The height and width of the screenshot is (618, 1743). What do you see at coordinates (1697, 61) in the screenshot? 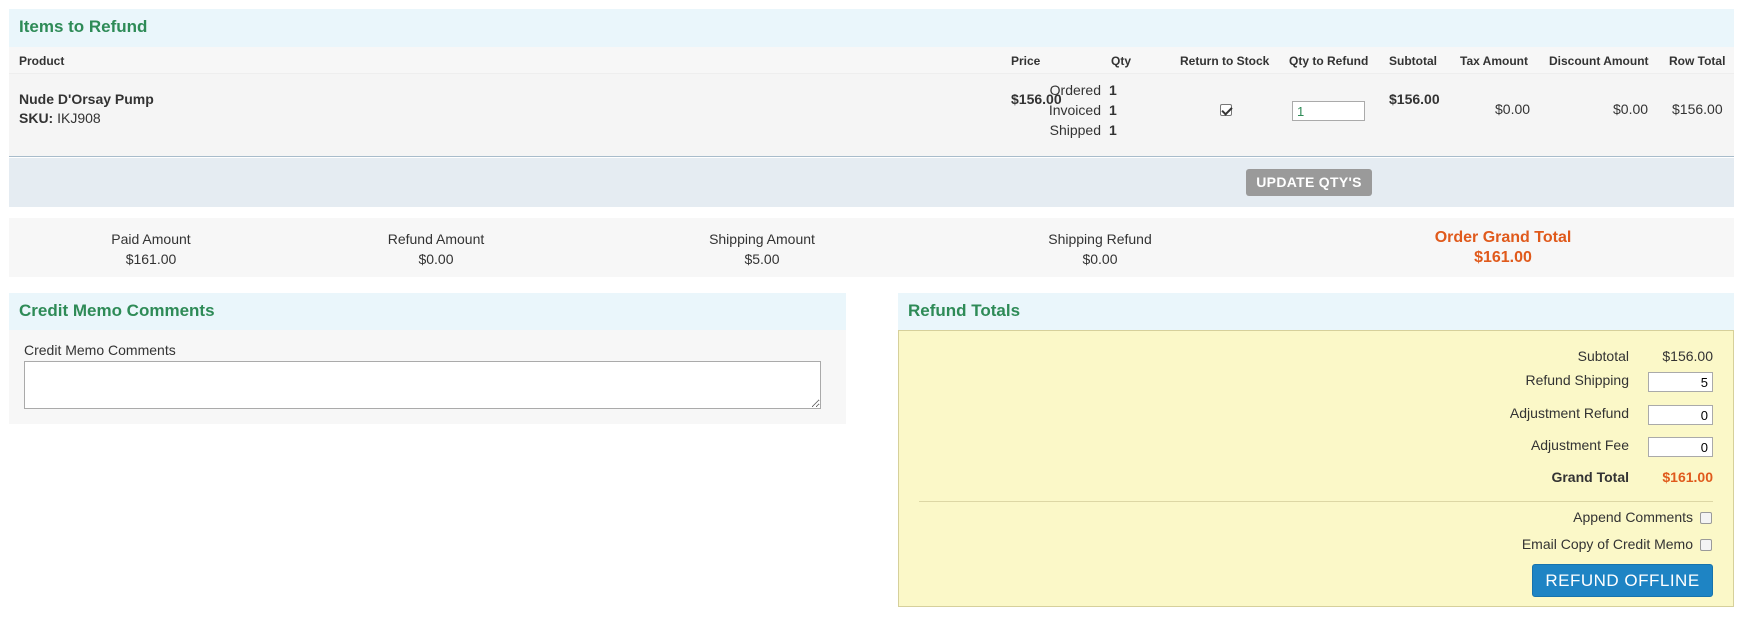
I see `column-header-row-total: Row Total` at bounding box center [1697, 61].